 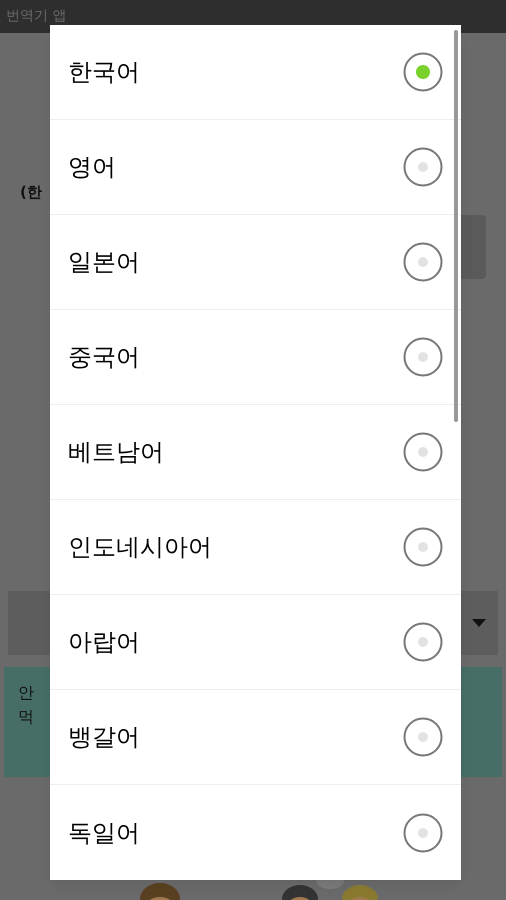 I want to click on note-text: 안, so click(x=26, y=693).